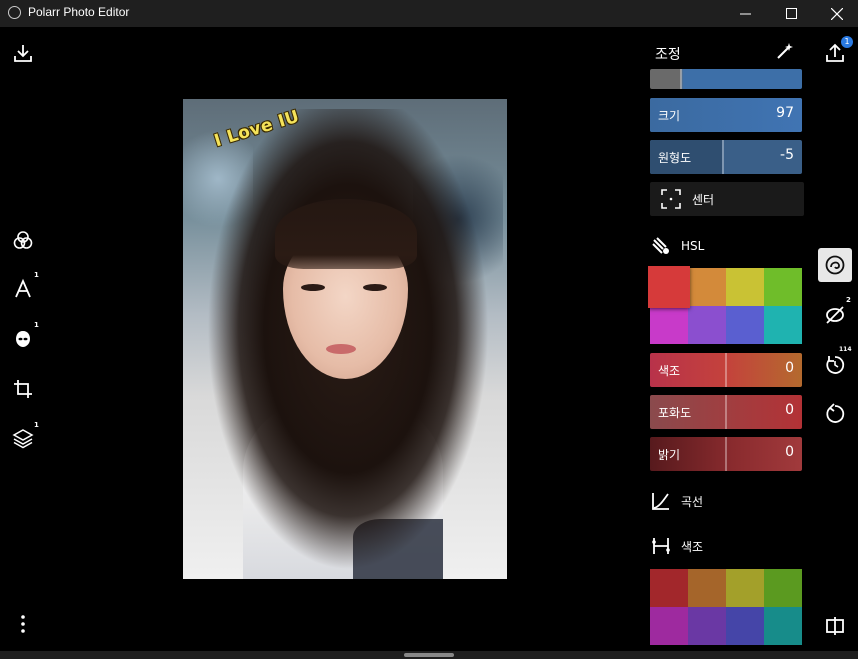 The height and width of the screenshot is (659, 858). I want to click on center-focus-icon, so click(671, 199).